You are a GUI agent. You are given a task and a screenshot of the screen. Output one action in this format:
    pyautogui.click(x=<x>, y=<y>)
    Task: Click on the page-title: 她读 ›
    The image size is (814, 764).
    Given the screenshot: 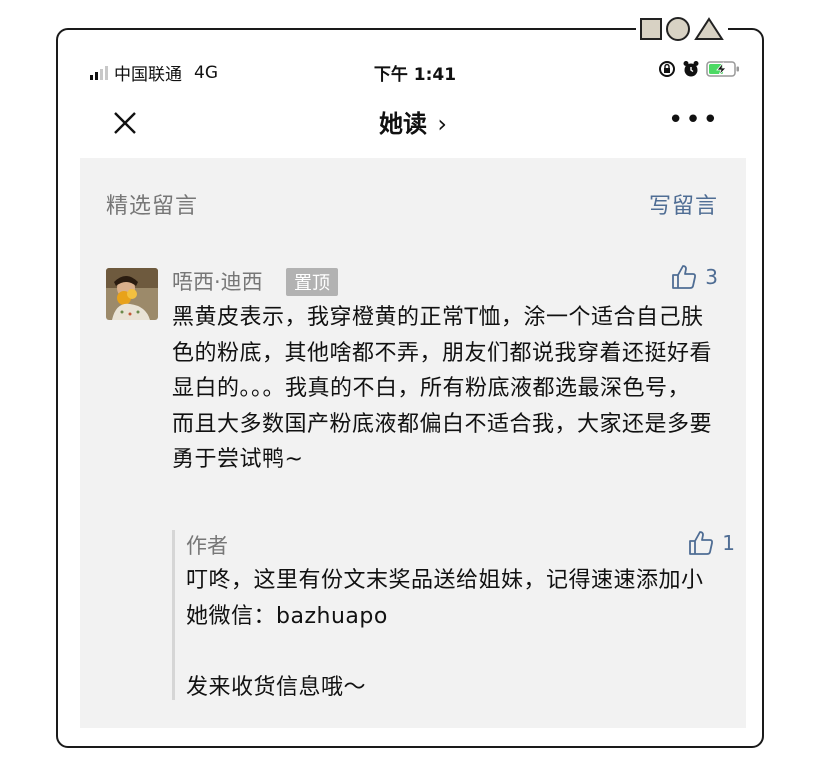 What is the action you would take?
    pyautogui.click(x=413, y=121)
    